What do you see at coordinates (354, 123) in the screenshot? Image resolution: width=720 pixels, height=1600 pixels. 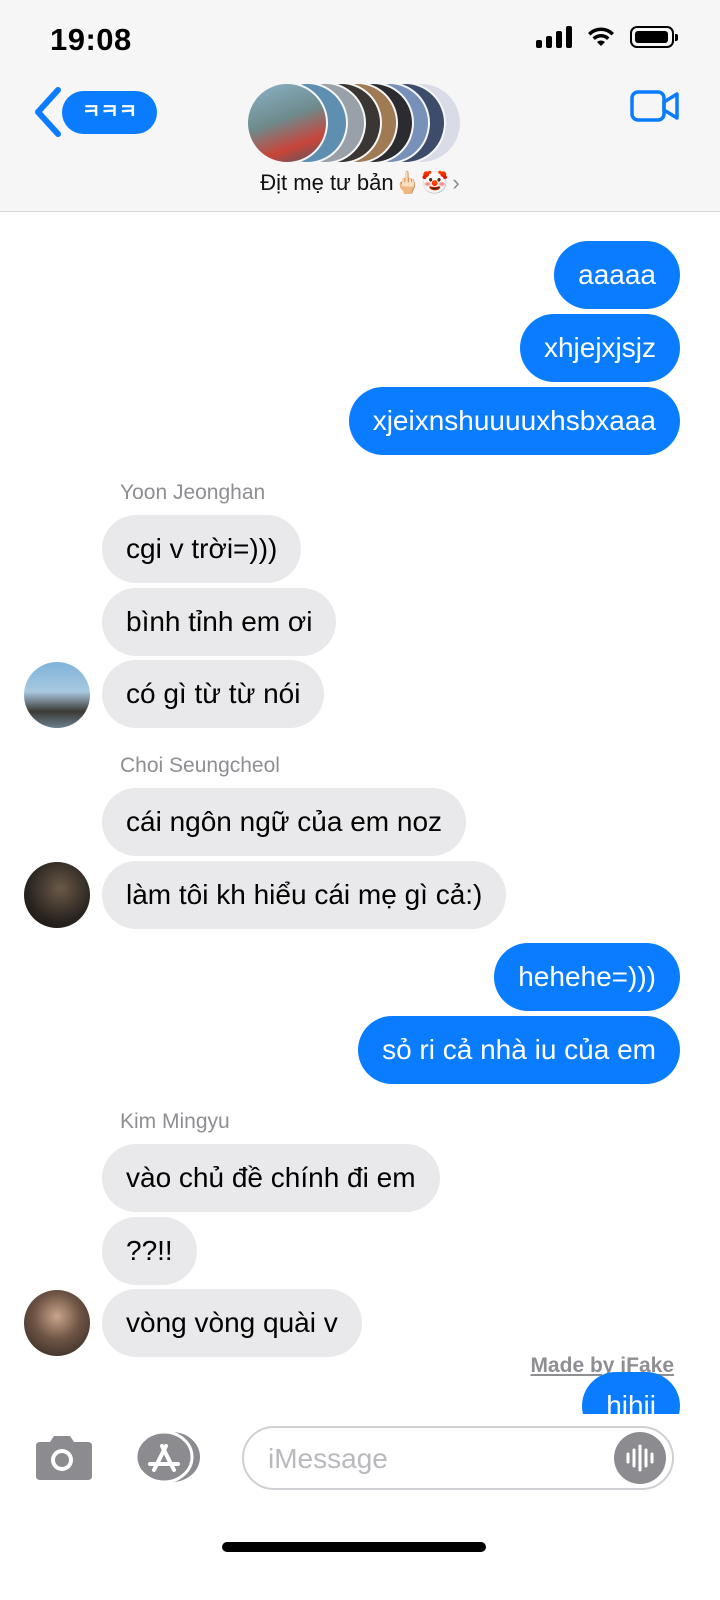 I see `group-avatar-stack` at bounding box center [354, 123].